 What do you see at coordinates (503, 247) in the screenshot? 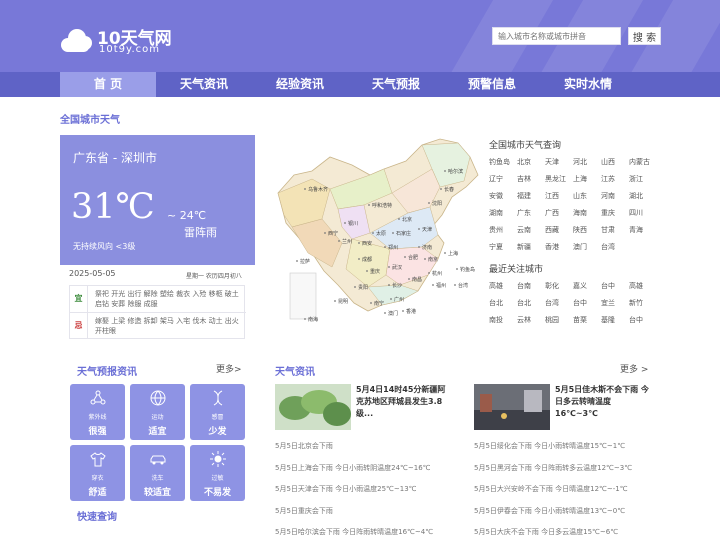
I see `city-link: 宁夏` at bounding box center [503, 247].